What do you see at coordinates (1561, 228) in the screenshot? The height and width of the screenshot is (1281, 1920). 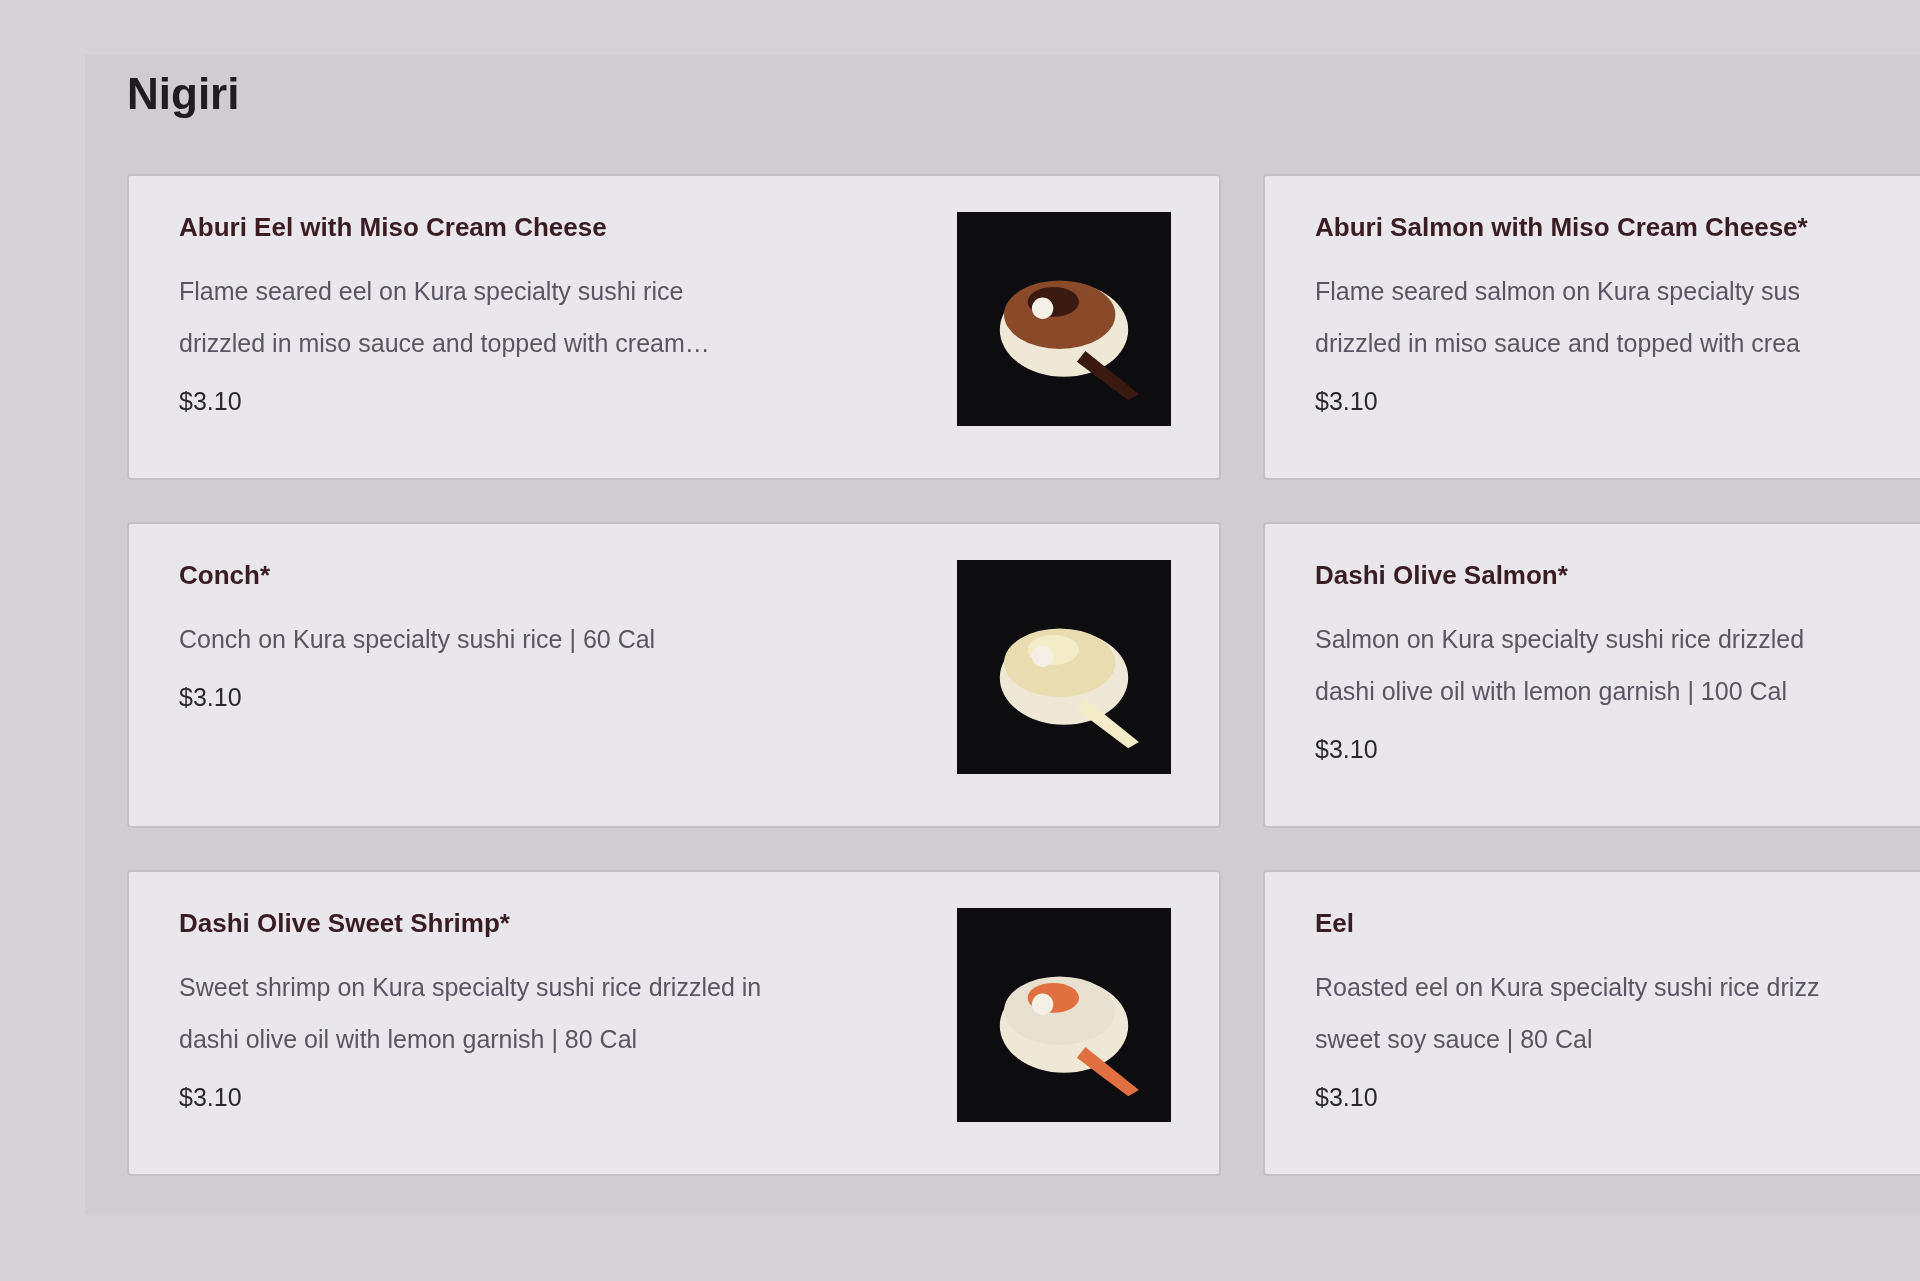 I see `item-name: Aburi Salmon with Miso Cream Cheese*` at bounding box center [1561, 228].